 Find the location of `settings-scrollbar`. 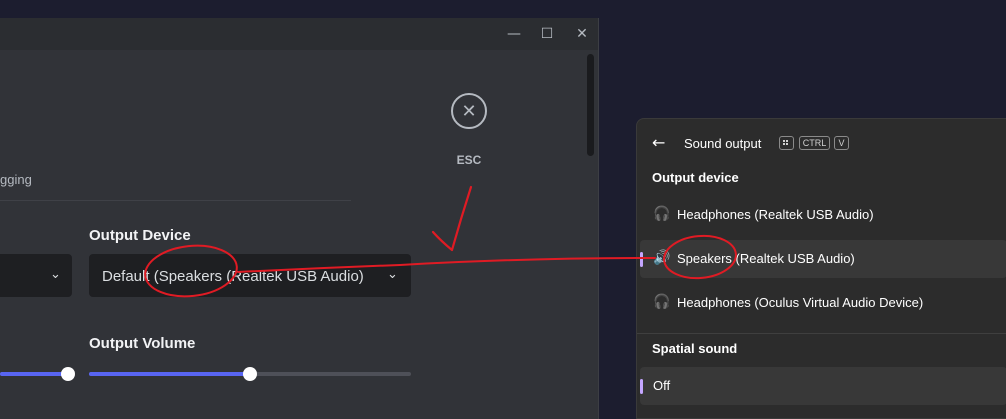

settings-scrollbar is located at coordinates (590, 105).